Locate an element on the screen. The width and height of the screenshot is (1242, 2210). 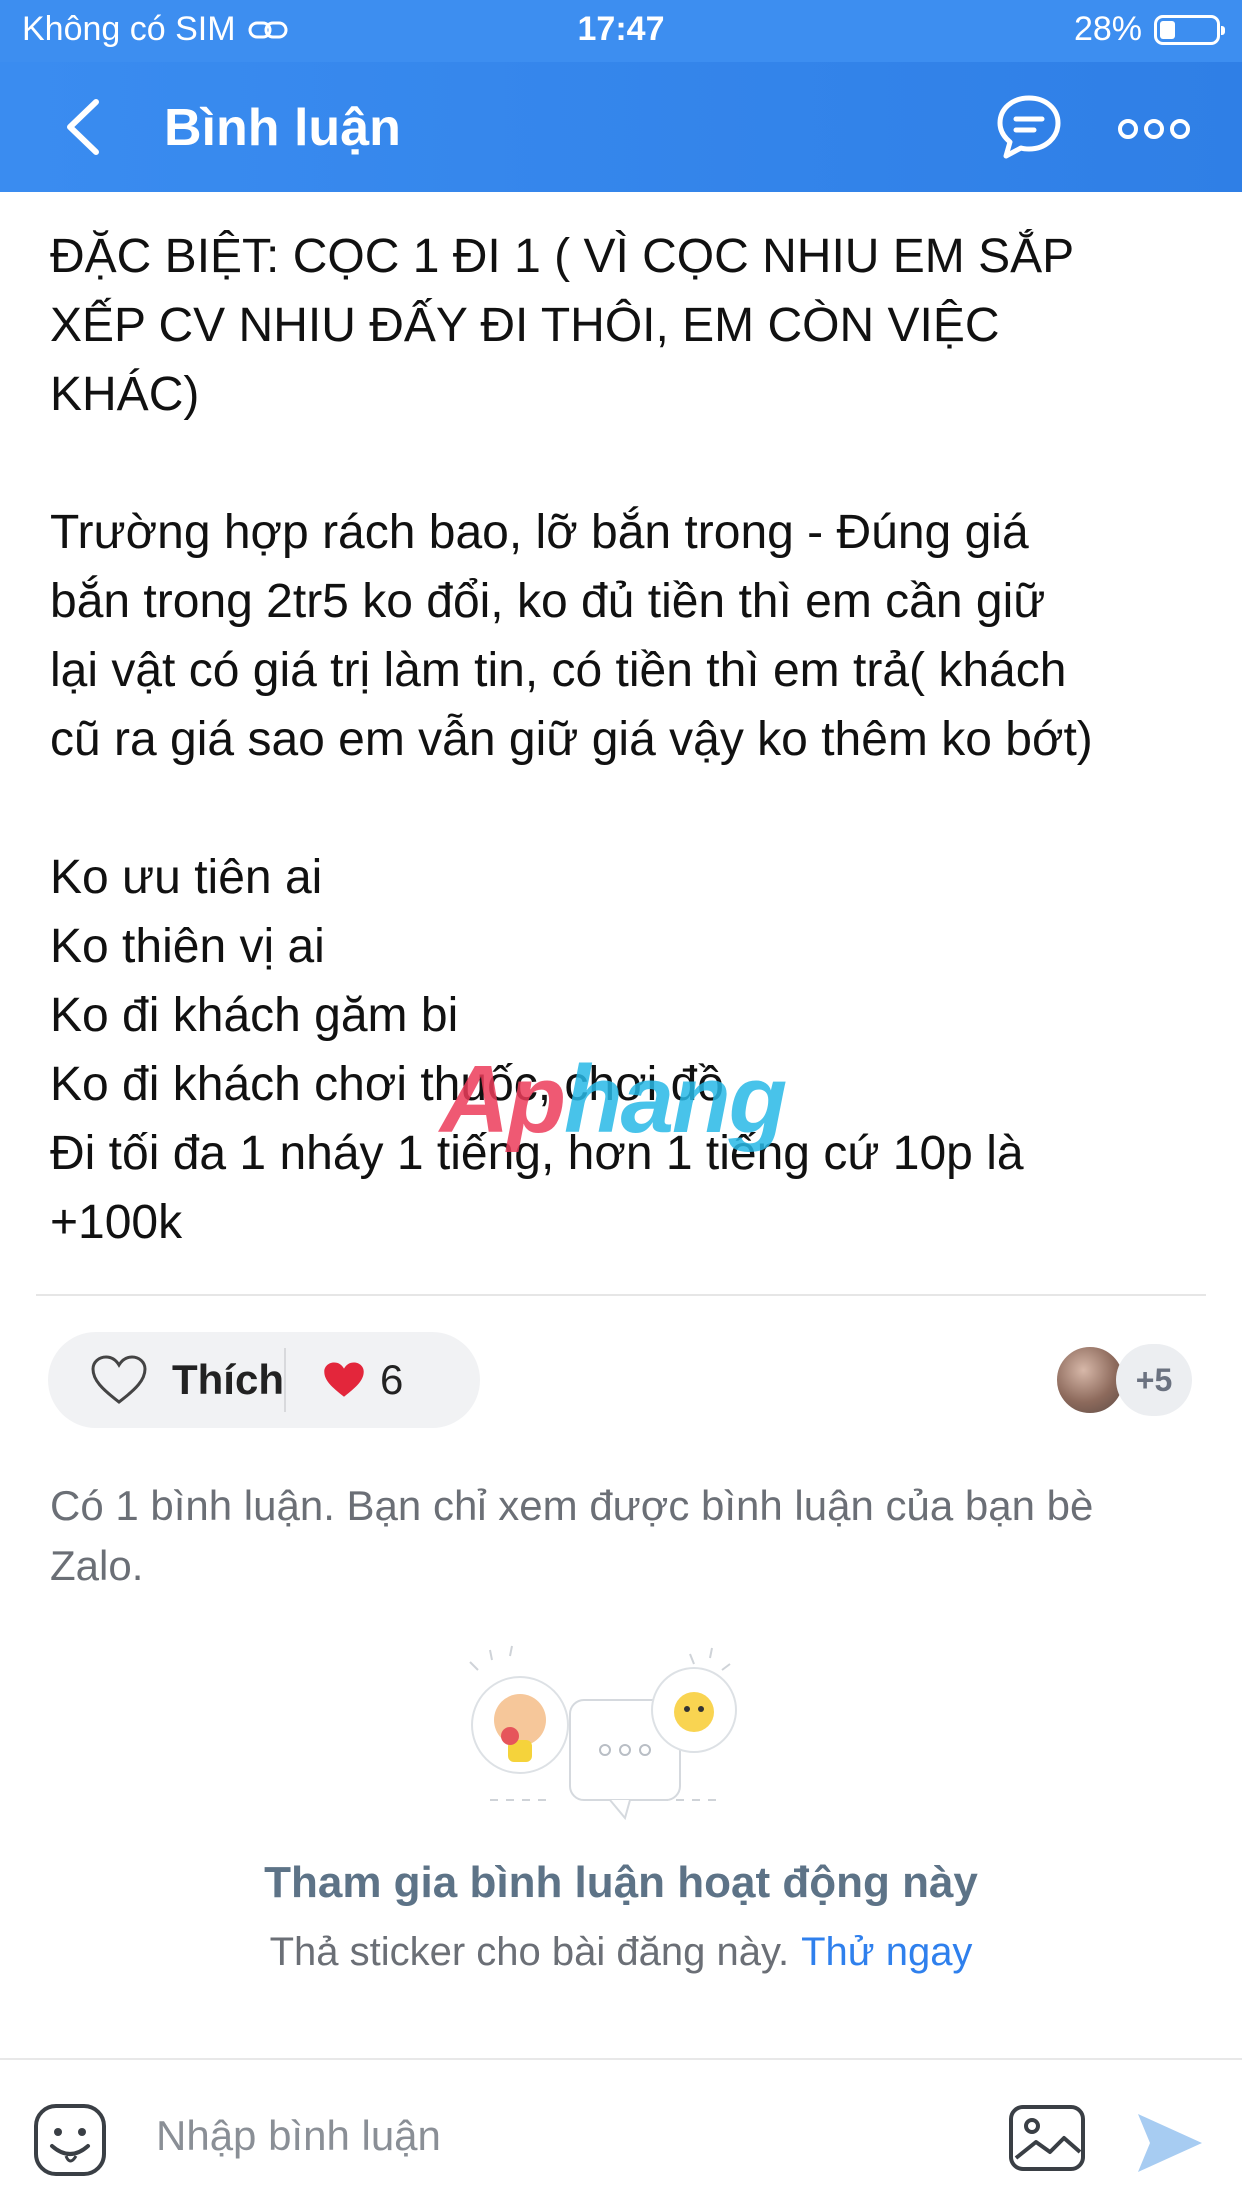
status-right: 28% is located at coordinates (1149, 29).